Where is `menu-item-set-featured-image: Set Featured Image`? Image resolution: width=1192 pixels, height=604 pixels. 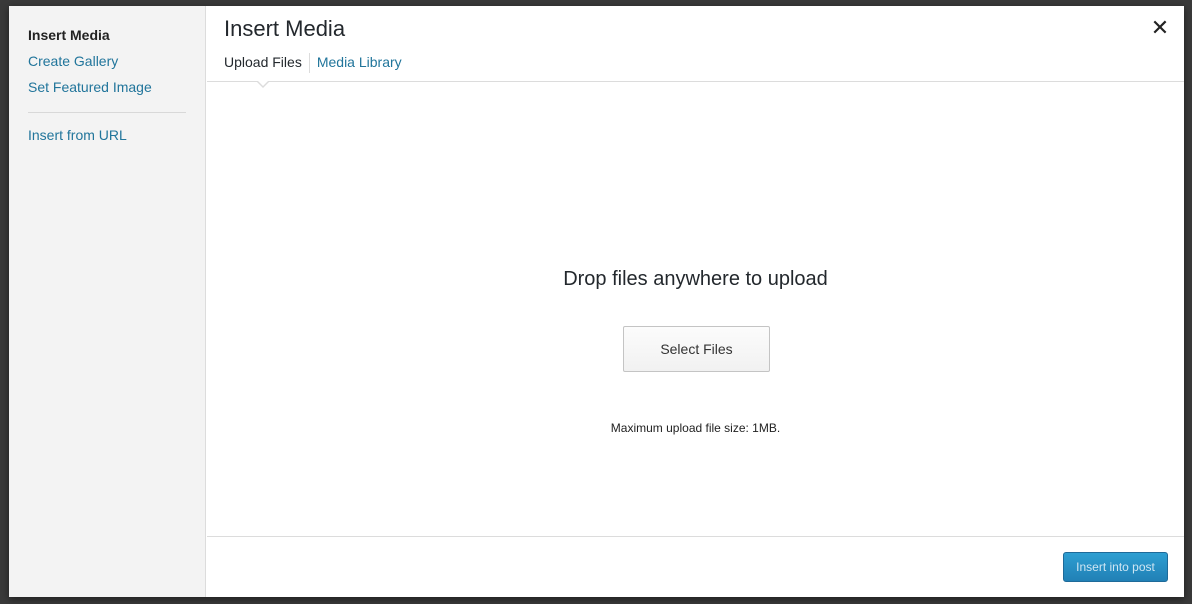
menu-item-set-featured-image: Set Featured Image is located at coordinates (107, 91).